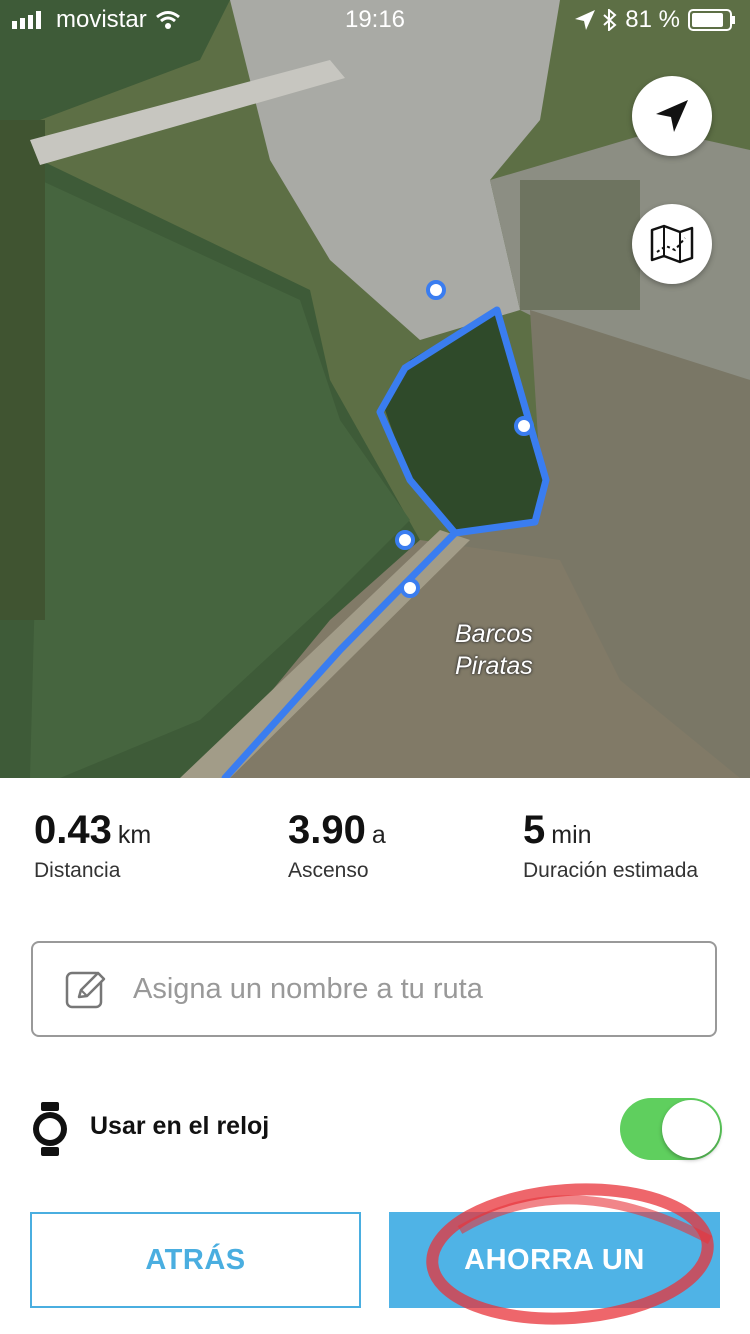 The width and height of the screenshot is (750, 1334). What do you see at coordinates (73, 830) in the screenshot?
I see `stat-value: 0.43` at bounding box center [73, 830].